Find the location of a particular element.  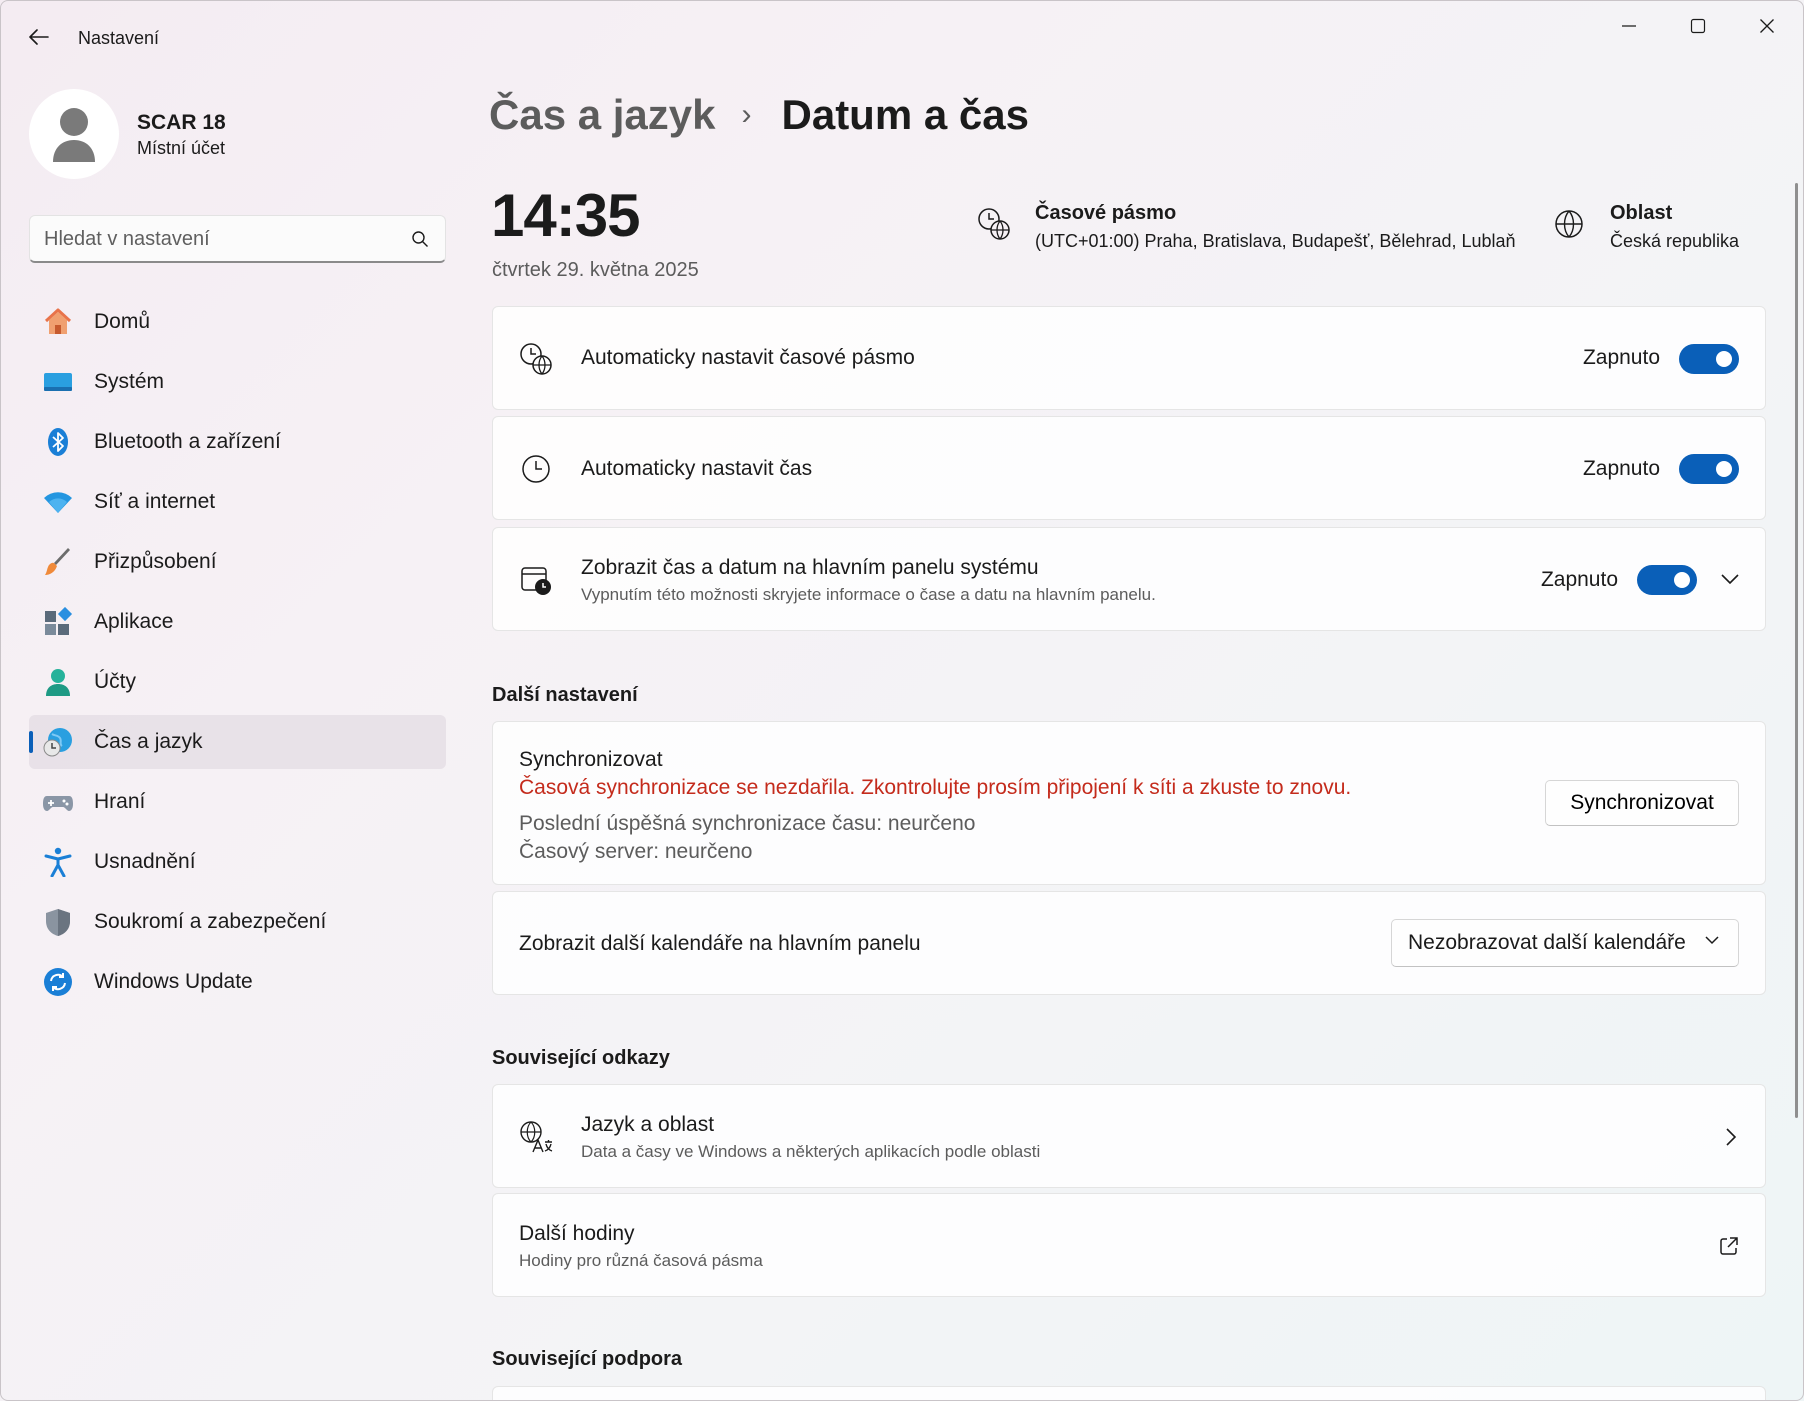

sidebar-item-accounts: Účty is located at coordinates (237, 682).